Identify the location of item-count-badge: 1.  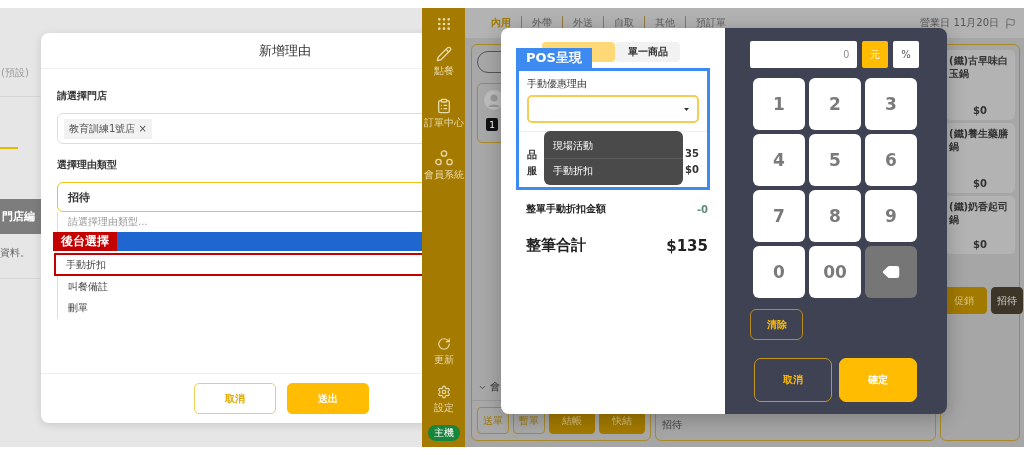
(492, 124).